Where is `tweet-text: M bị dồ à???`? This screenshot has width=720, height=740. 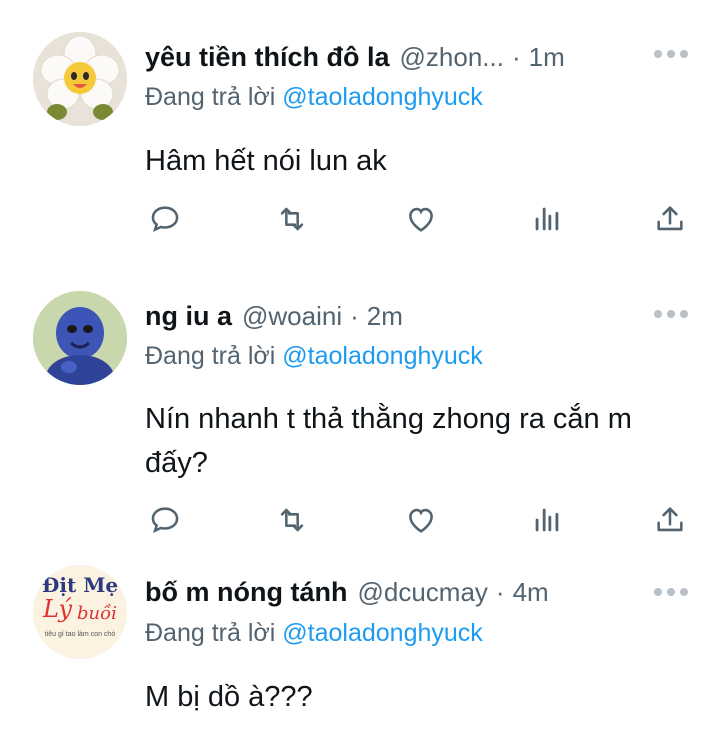
tweet-text: M bị dồ à??? is located at coordinates (229, 697).